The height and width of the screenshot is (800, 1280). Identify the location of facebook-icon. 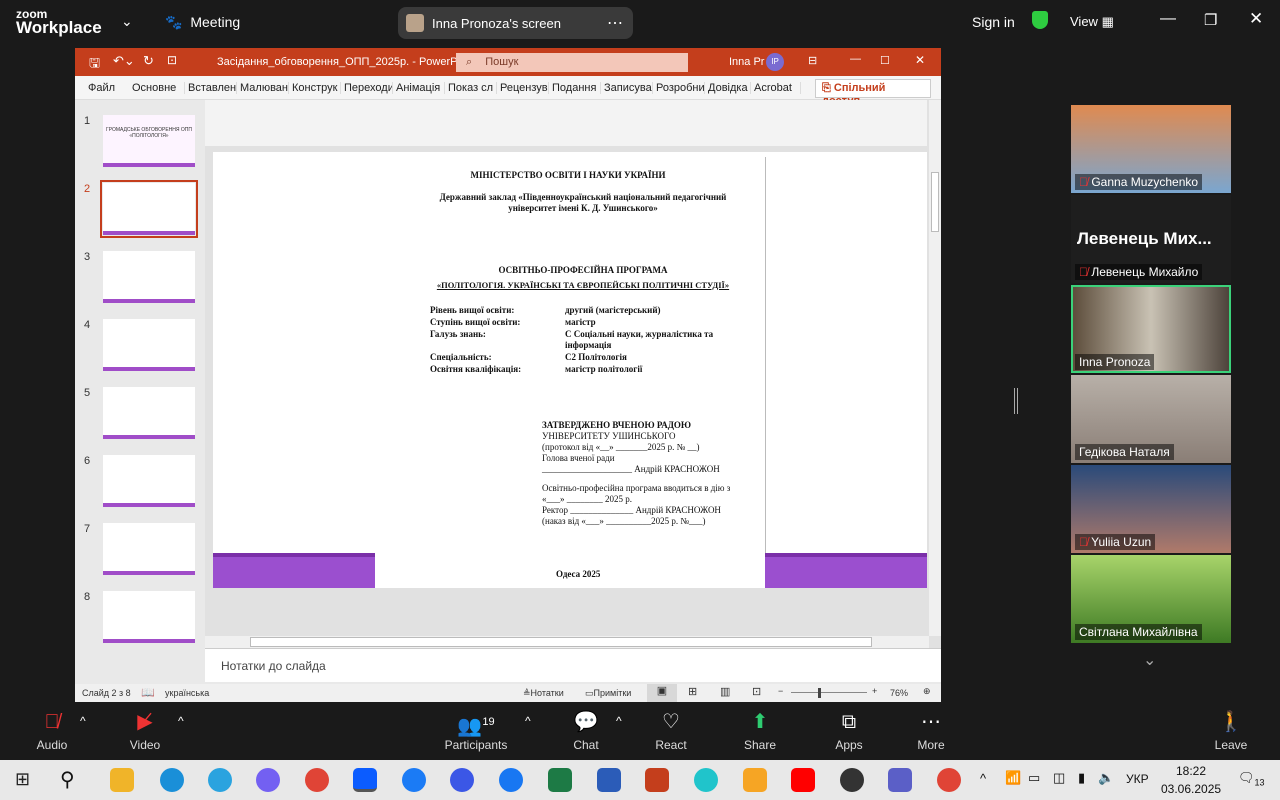
(511, 780).